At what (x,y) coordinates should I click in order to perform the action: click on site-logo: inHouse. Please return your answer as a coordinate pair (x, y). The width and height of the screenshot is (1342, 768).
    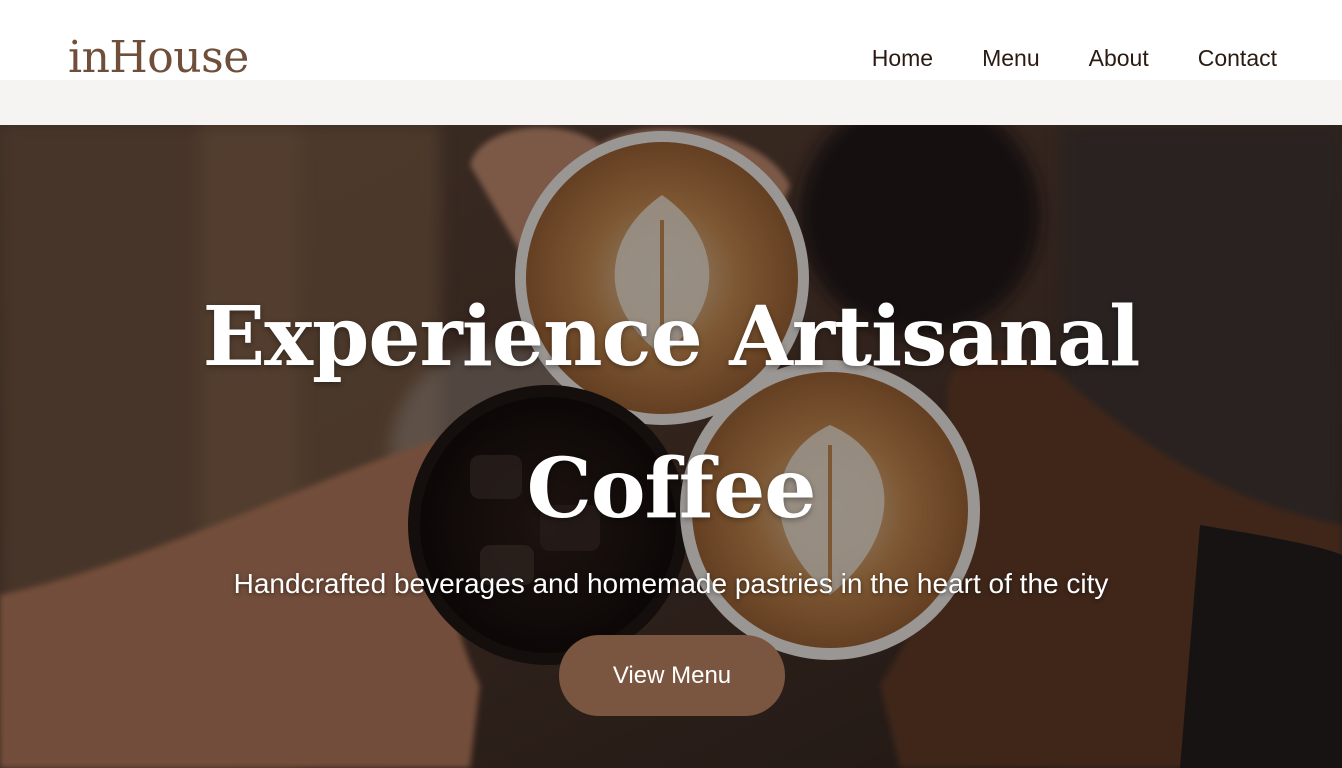
    Looking at the image, I should click on (158, 58).